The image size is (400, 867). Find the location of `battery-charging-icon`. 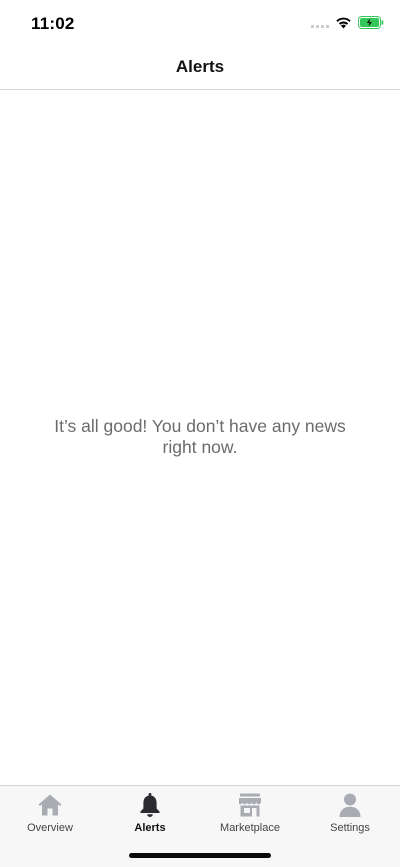

battery-charging-icon is located at coordinates (371, 25).